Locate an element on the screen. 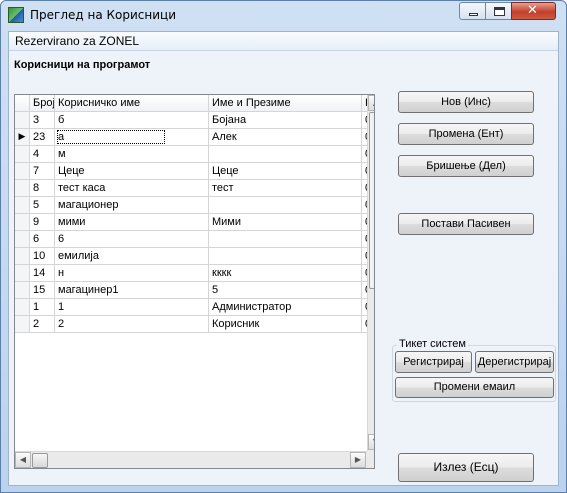 The image size is (567, 493). cell-text: 7 is located at coordinates (36, 171).